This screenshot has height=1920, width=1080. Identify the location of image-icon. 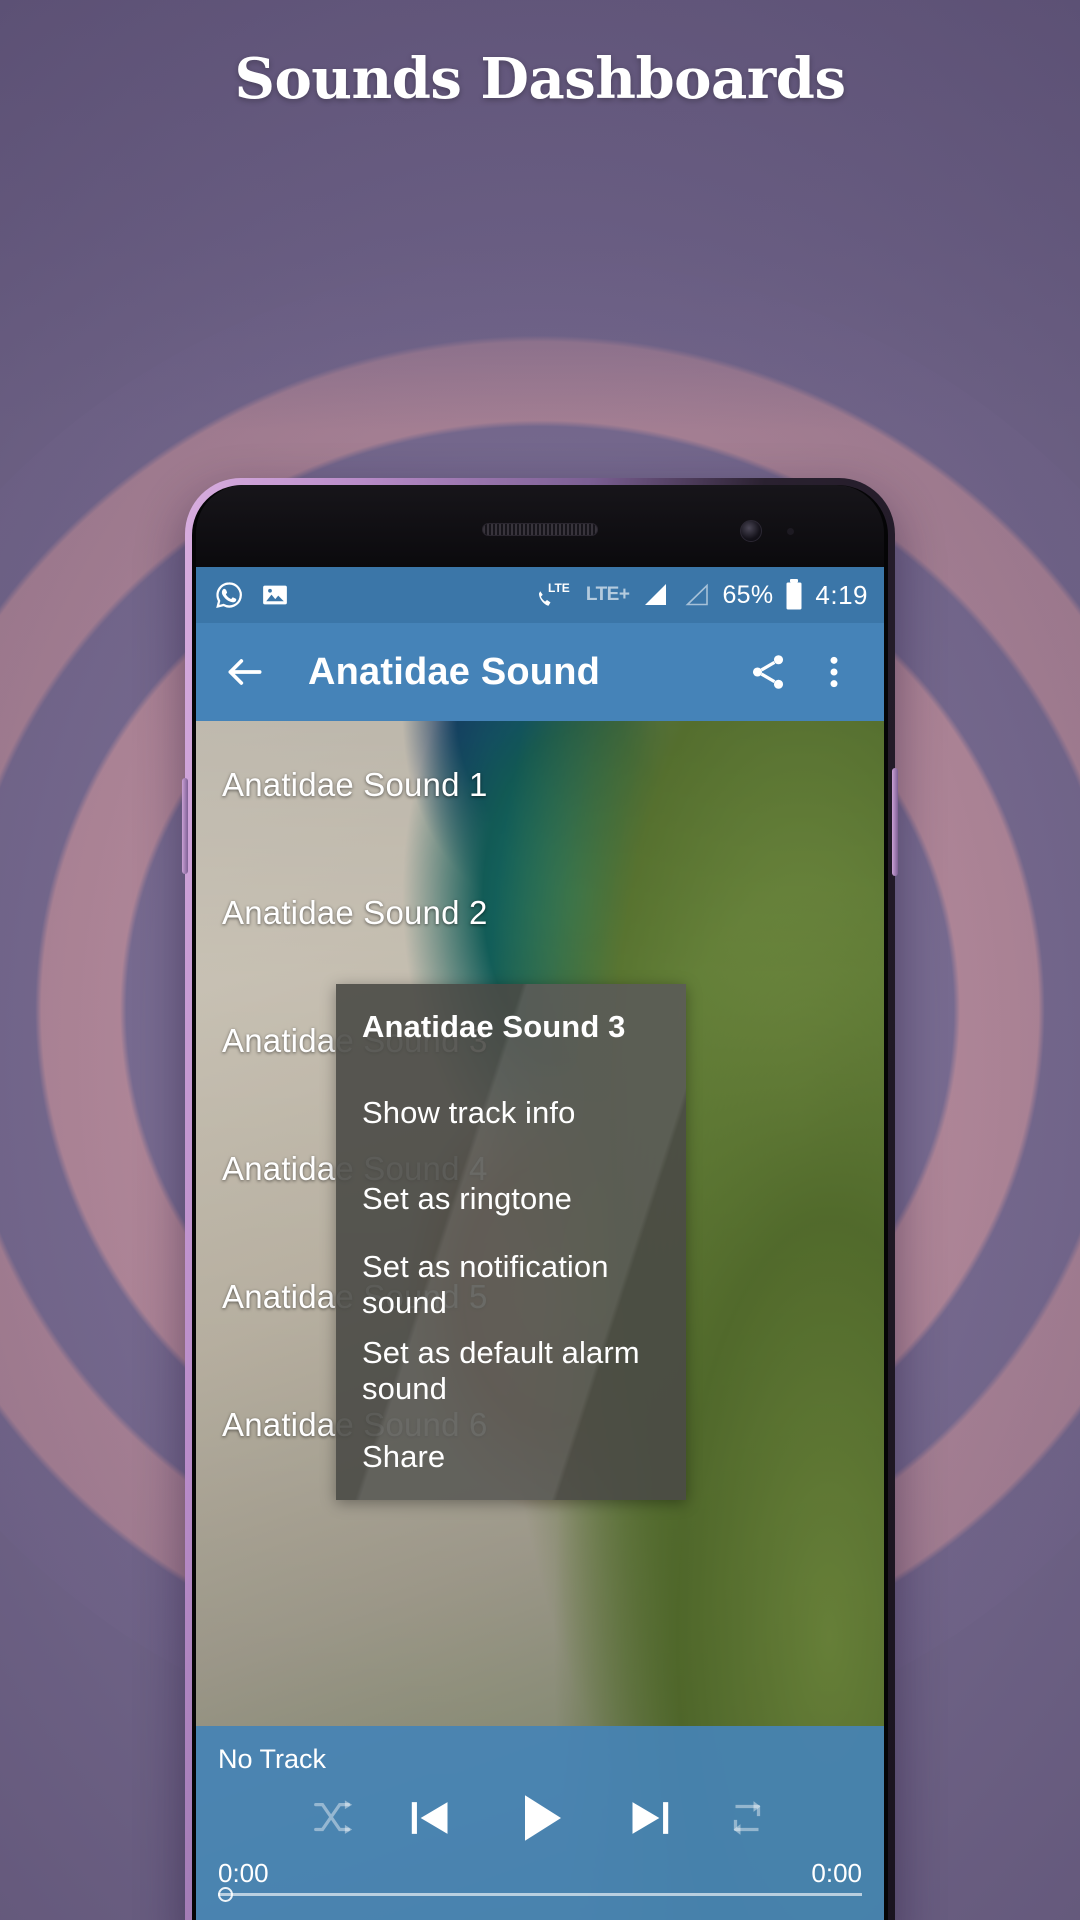
(275, 595).